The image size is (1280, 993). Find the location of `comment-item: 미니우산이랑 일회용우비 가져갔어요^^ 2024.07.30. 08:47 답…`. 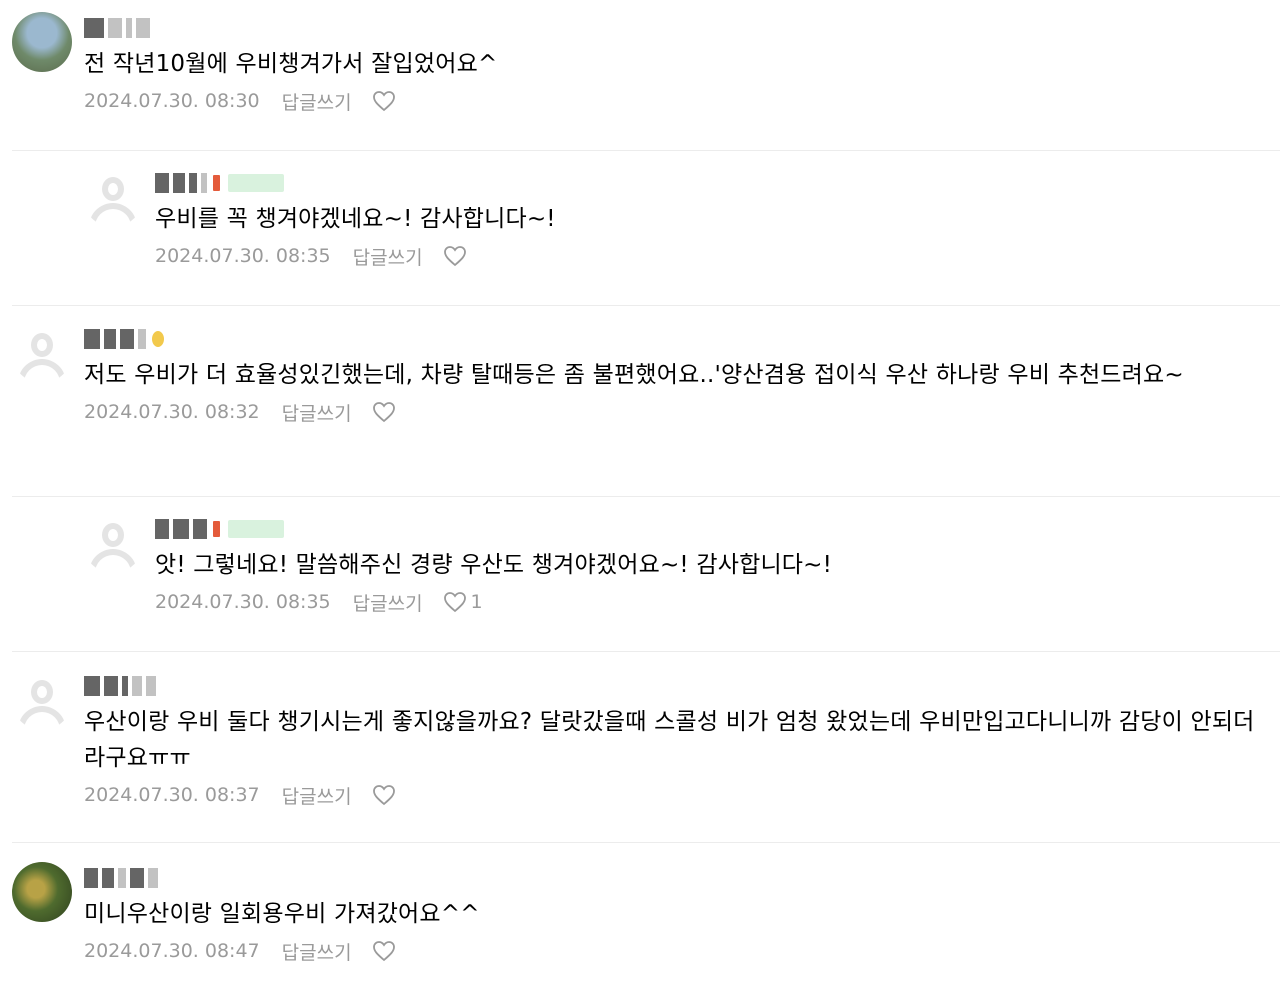

comment-item: 미니우산이랑 일회용우비 가져갔어요^^ 2024.07.30. 08:47 답… is located at coordinates (640, 914).